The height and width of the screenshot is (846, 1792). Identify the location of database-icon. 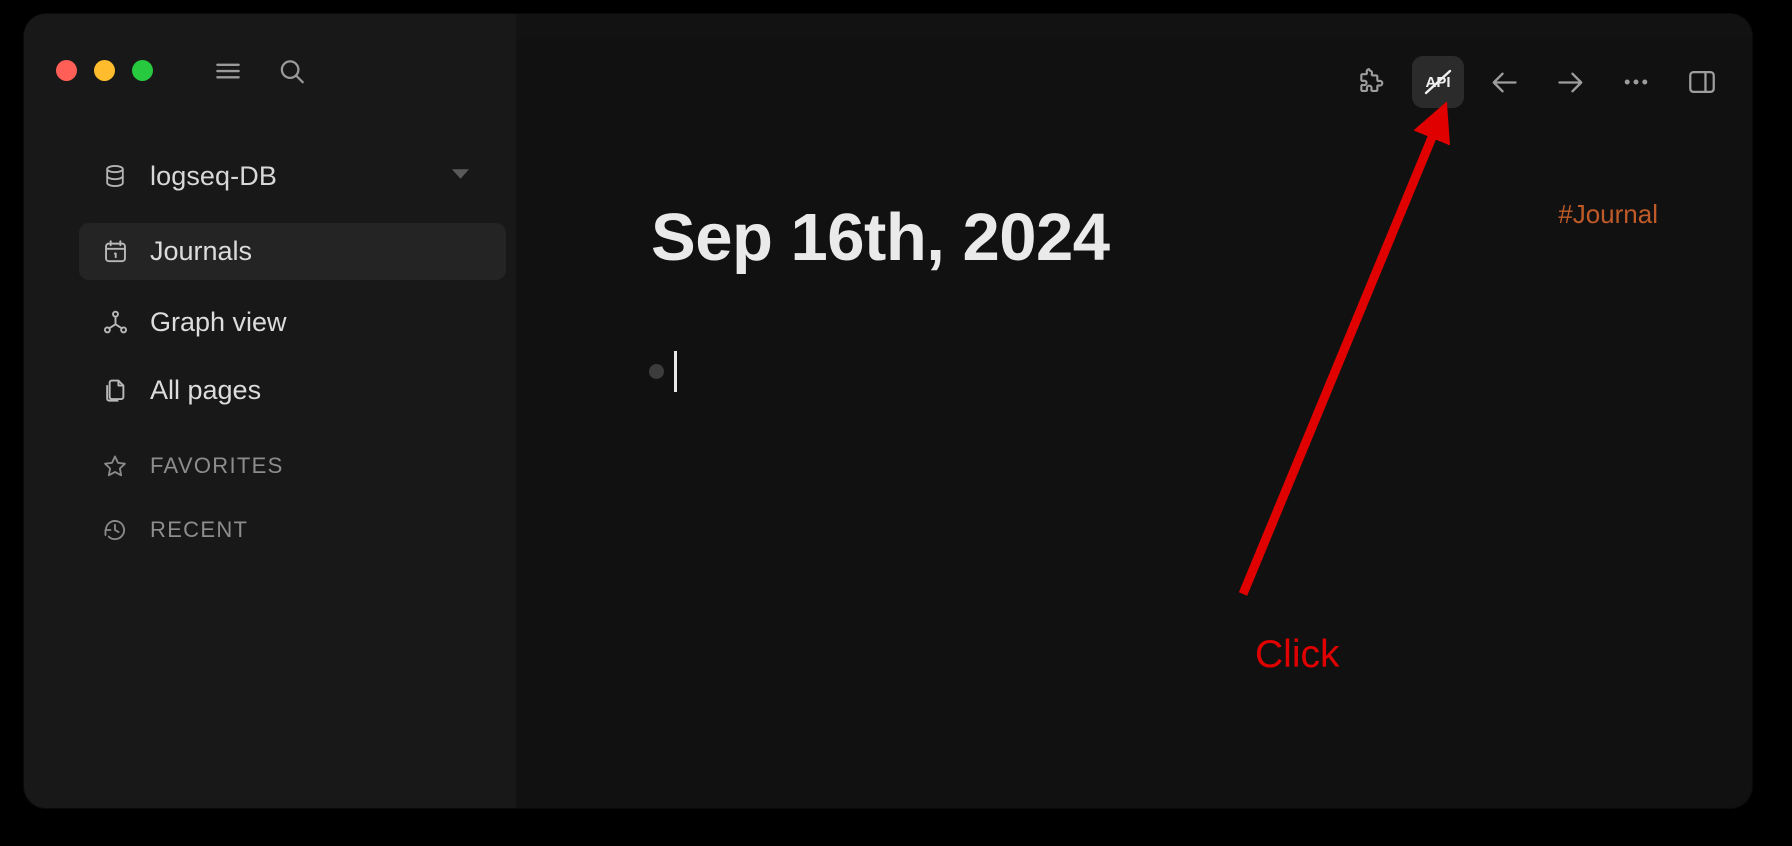
(115, 176).